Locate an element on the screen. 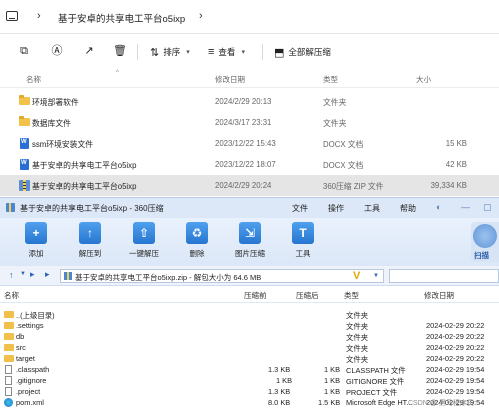 The width and height of the screenshot is (499, 412). item-name: db is located at coordinates (20, 336).